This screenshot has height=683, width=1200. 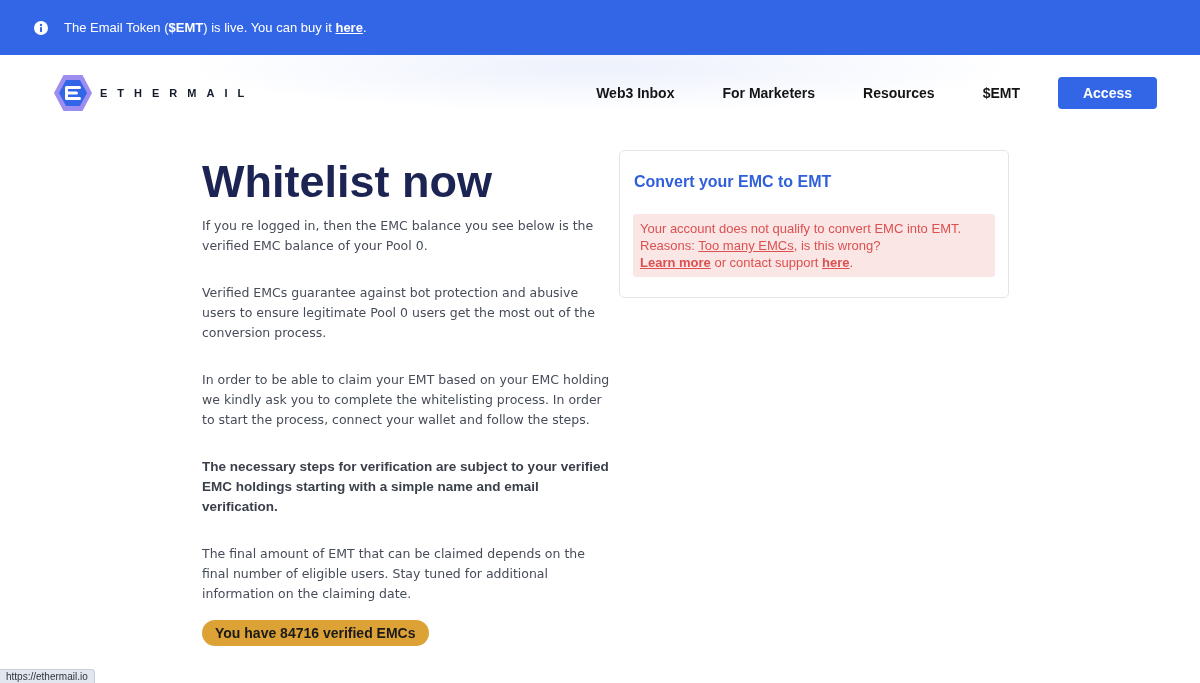 What do you see at coordinates (47, 676) in the screenshot?
I see `link-preview-url: https://ethermail.io` at bounding box center [47, 676].